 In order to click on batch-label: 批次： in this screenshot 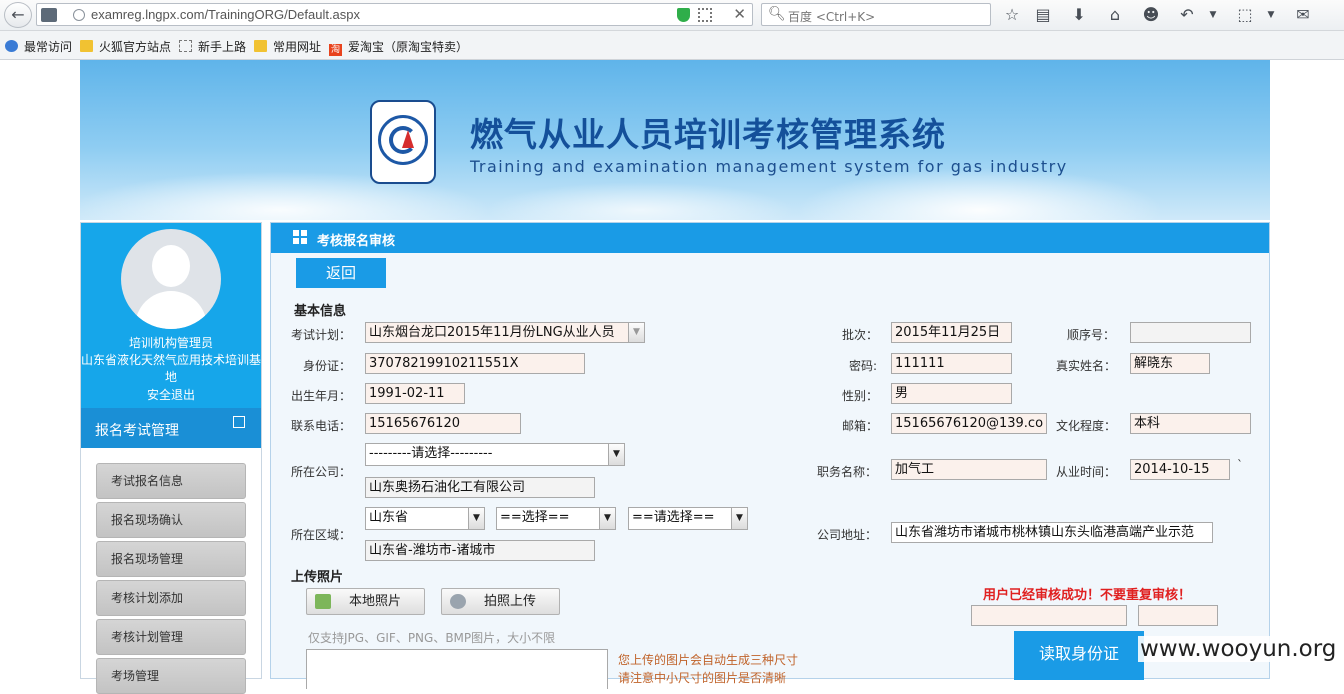, I will do `click(860, 335)`.